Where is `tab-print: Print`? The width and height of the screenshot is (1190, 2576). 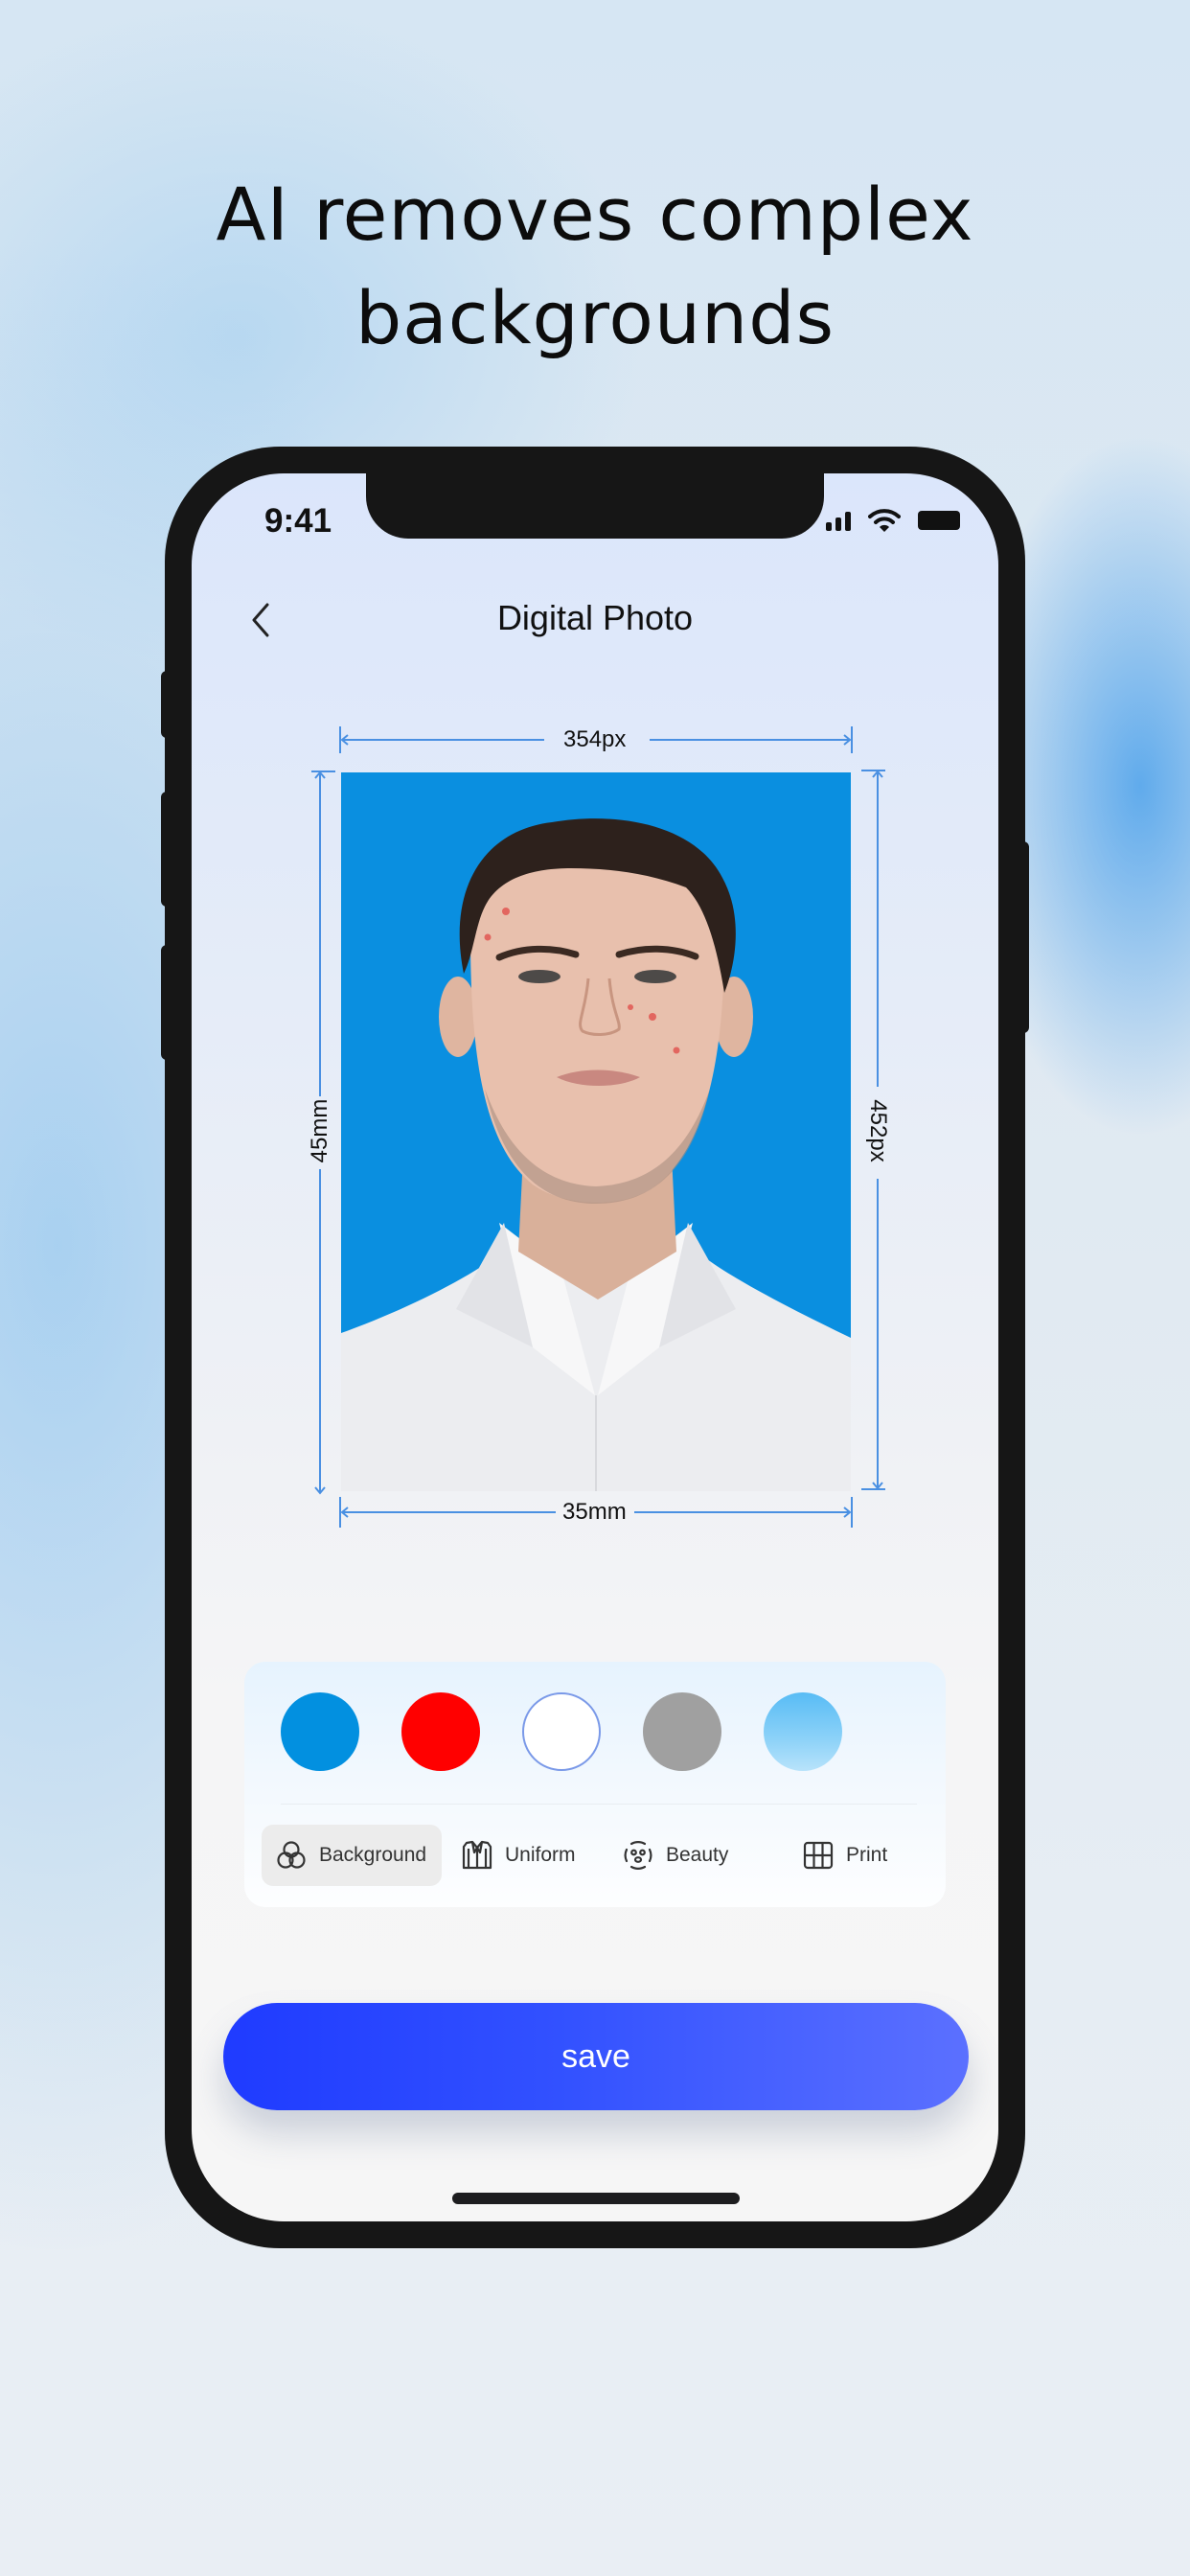
tab-print: Print is located at coordinates (851, 1855).